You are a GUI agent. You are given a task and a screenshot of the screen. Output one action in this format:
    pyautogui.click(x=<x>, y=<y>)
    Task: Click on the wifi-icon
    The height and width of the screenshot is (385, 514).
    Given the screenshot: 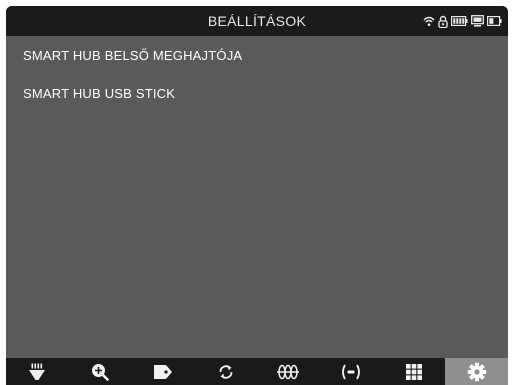 What is the action you would take?
    pyautogui.click(x=429, y=21)
    